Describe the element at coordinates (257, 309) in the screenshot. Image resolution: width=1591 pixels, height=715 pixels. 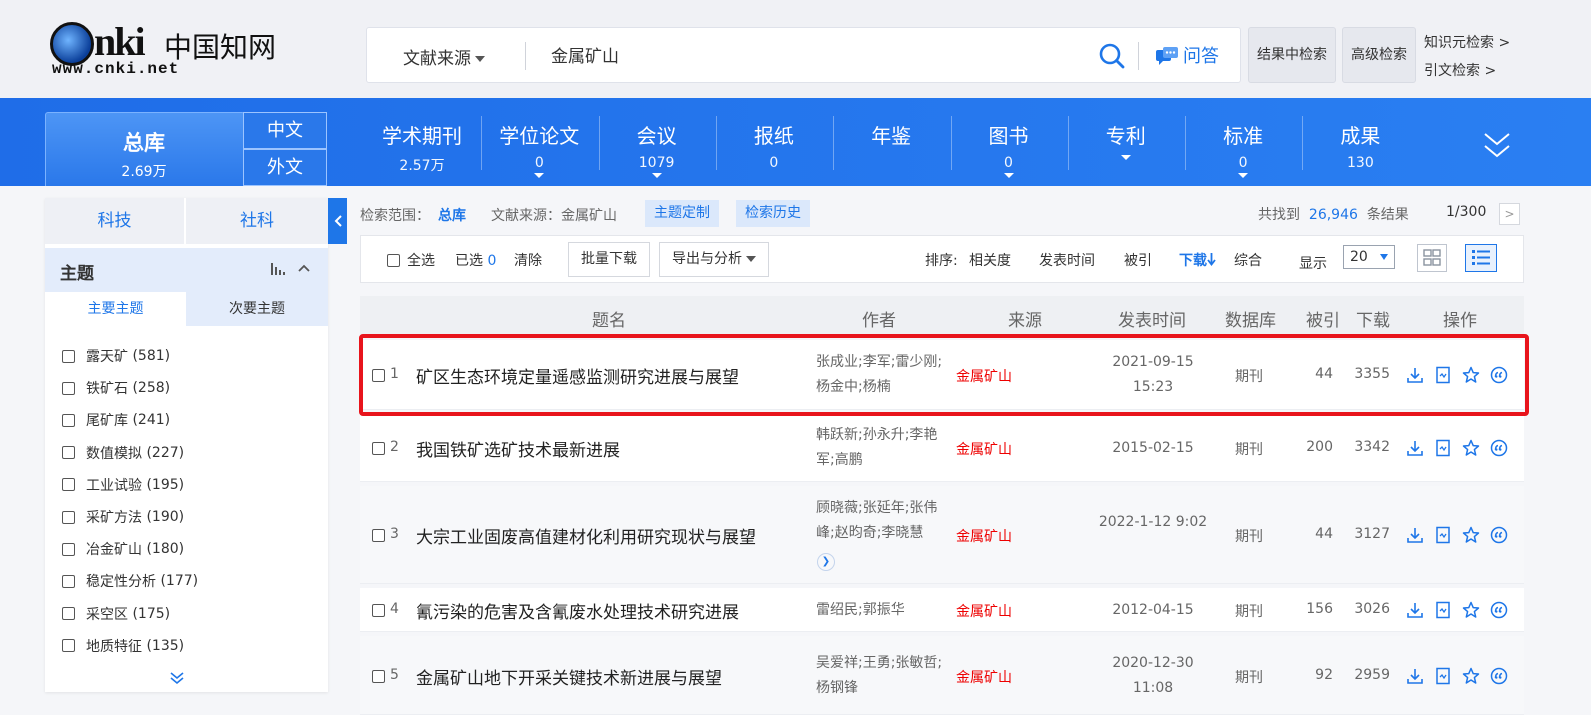
I see `tab-secondary-topics: 次要主题` at that location.